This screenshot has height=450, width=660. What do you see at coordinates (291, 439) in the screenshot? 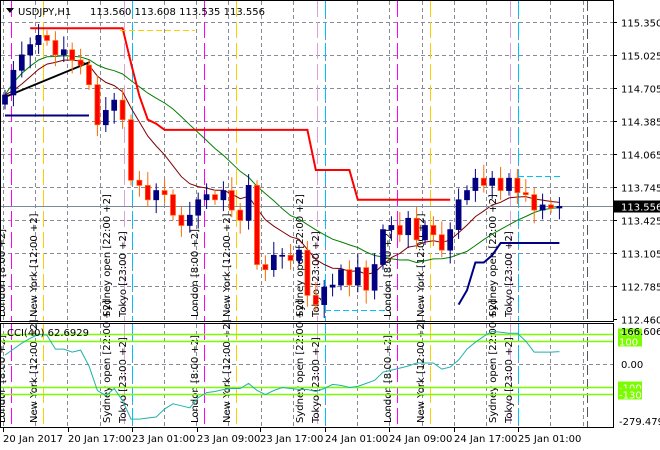
I see `time-label: 23 Jan 17:00` at bounding box center [291, 439].